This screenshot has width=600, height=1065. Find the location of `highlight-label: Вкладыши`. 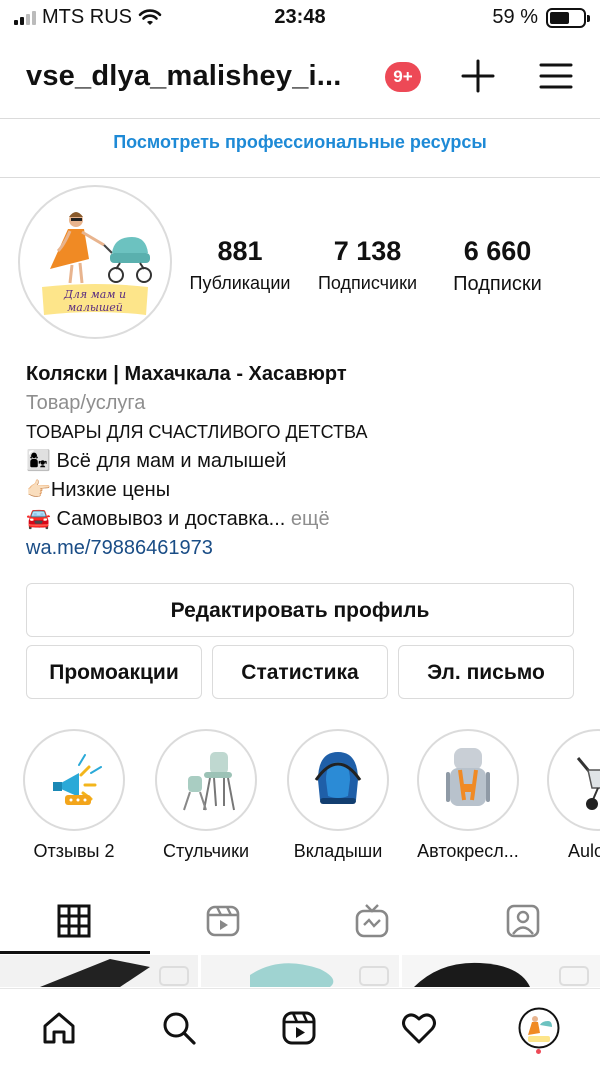

highlight-label: Вкладыши is located at coordinates (338, 851).